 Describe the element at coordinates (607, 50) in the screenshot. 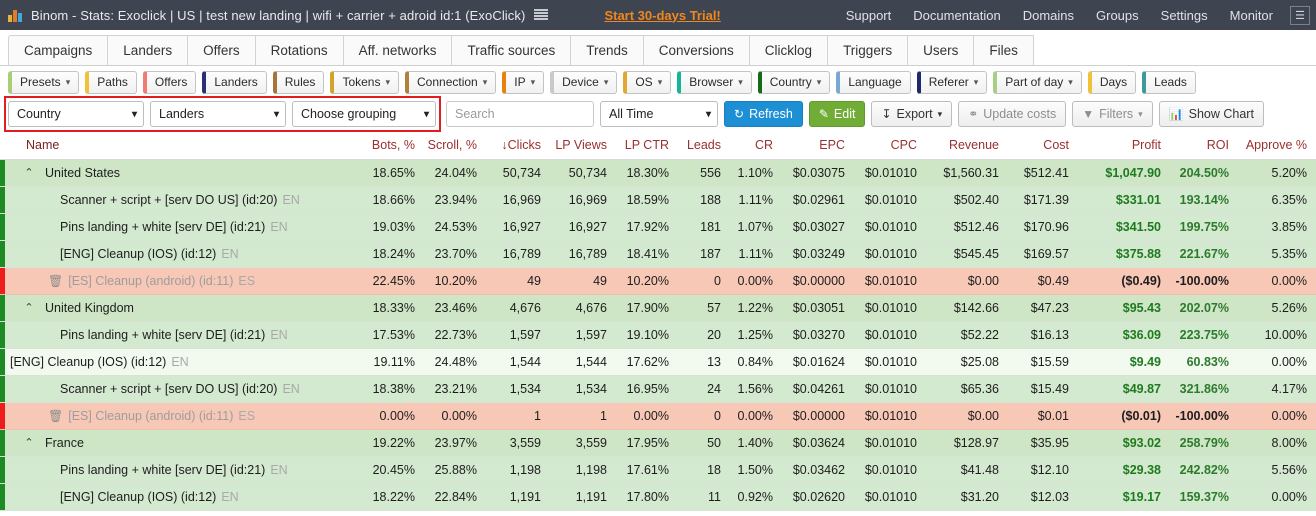

I see `tab-trends: Trends` at that location.